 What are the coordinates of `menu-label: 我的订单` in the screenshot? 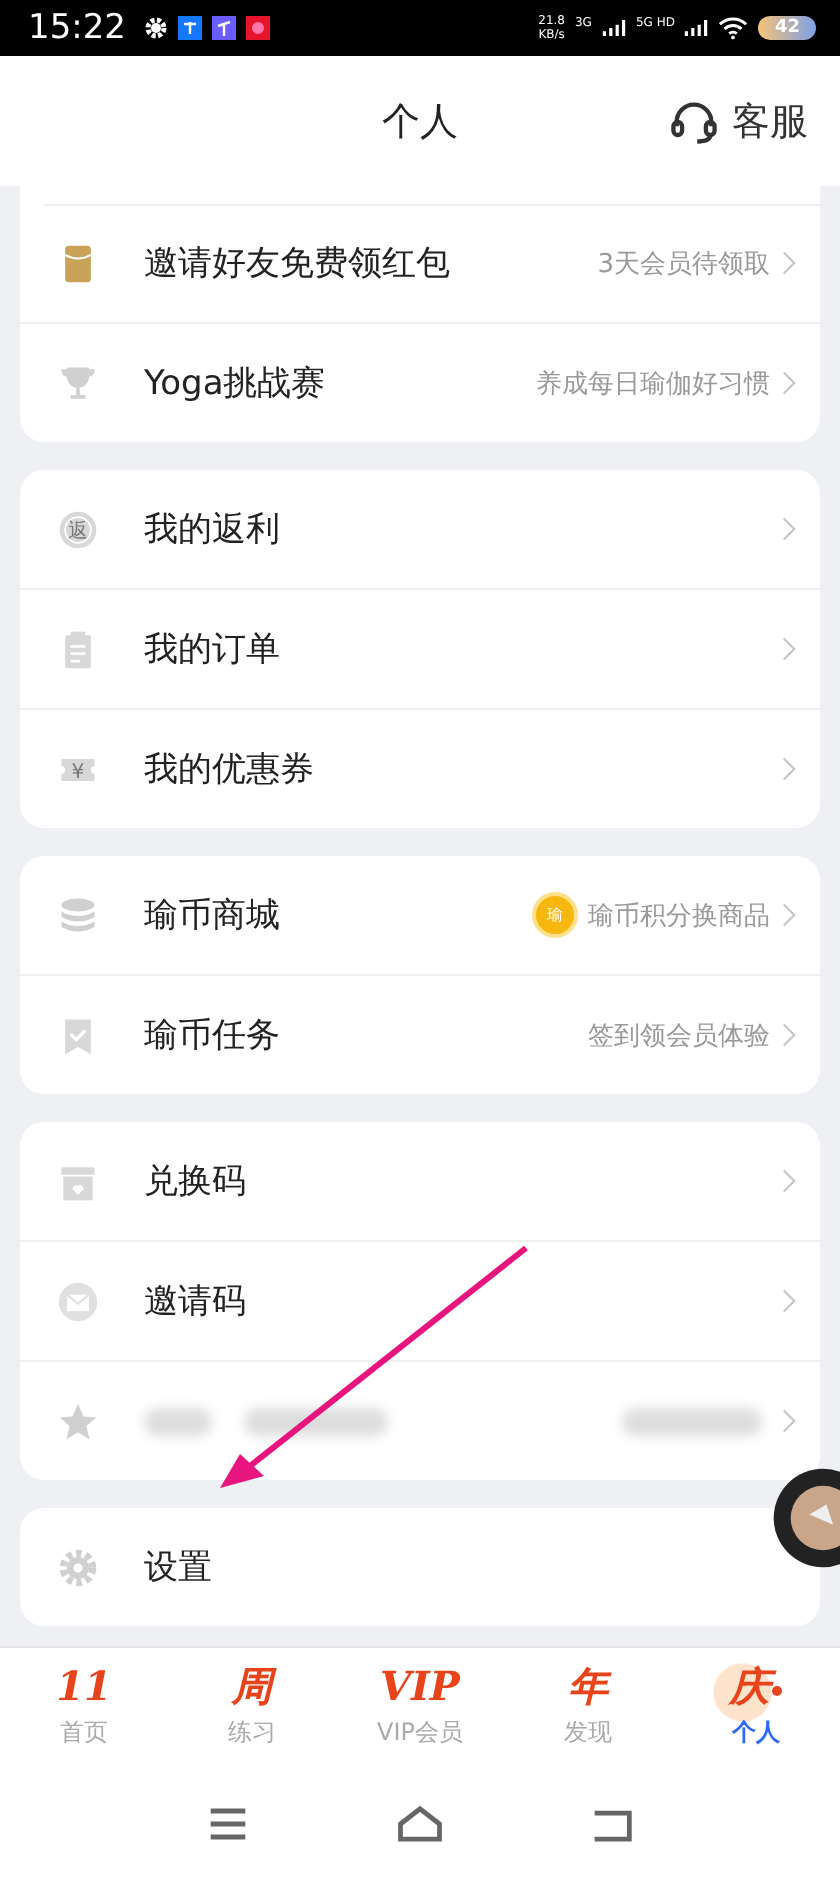 It's located at (212, 650).